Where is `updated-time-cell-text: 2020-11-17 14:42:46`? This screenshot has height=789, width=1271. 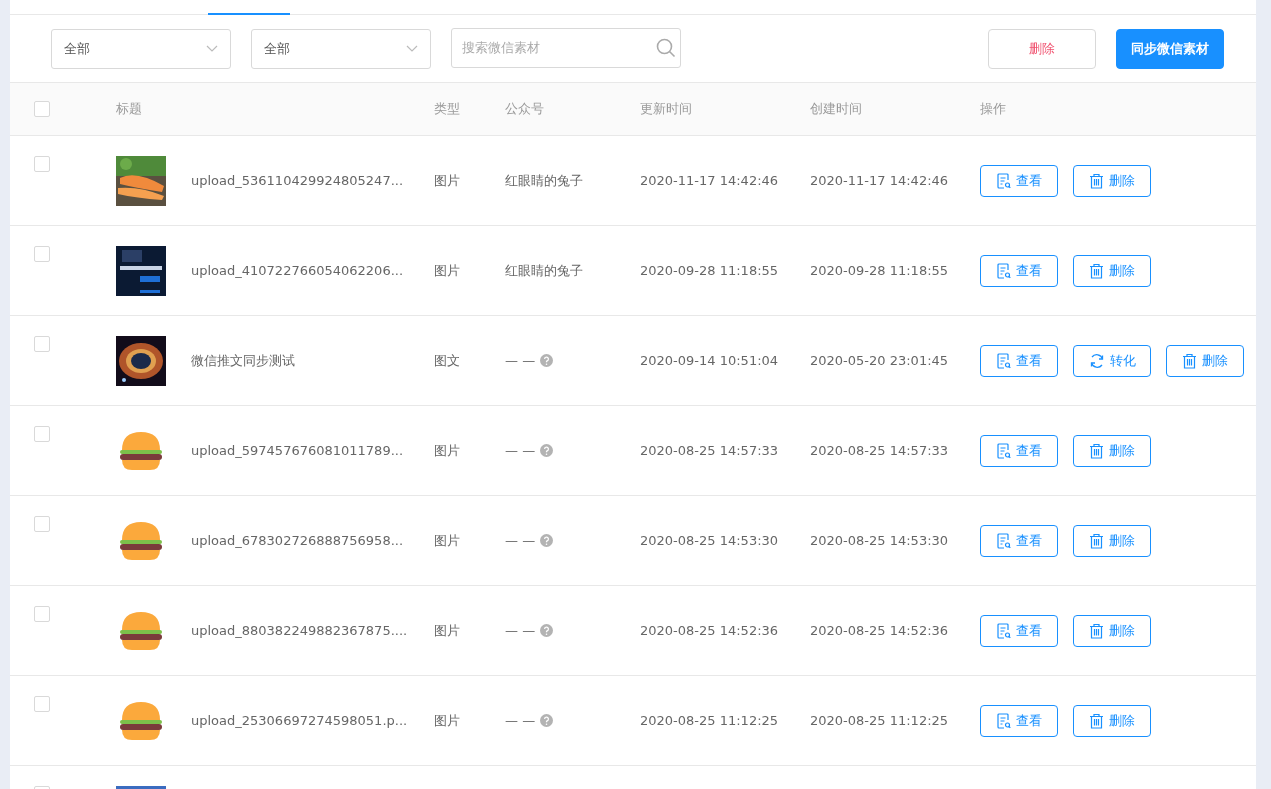
updated-time-cell-text: 2020-11-17 14:42:46 is located at coordinates (710, 180).